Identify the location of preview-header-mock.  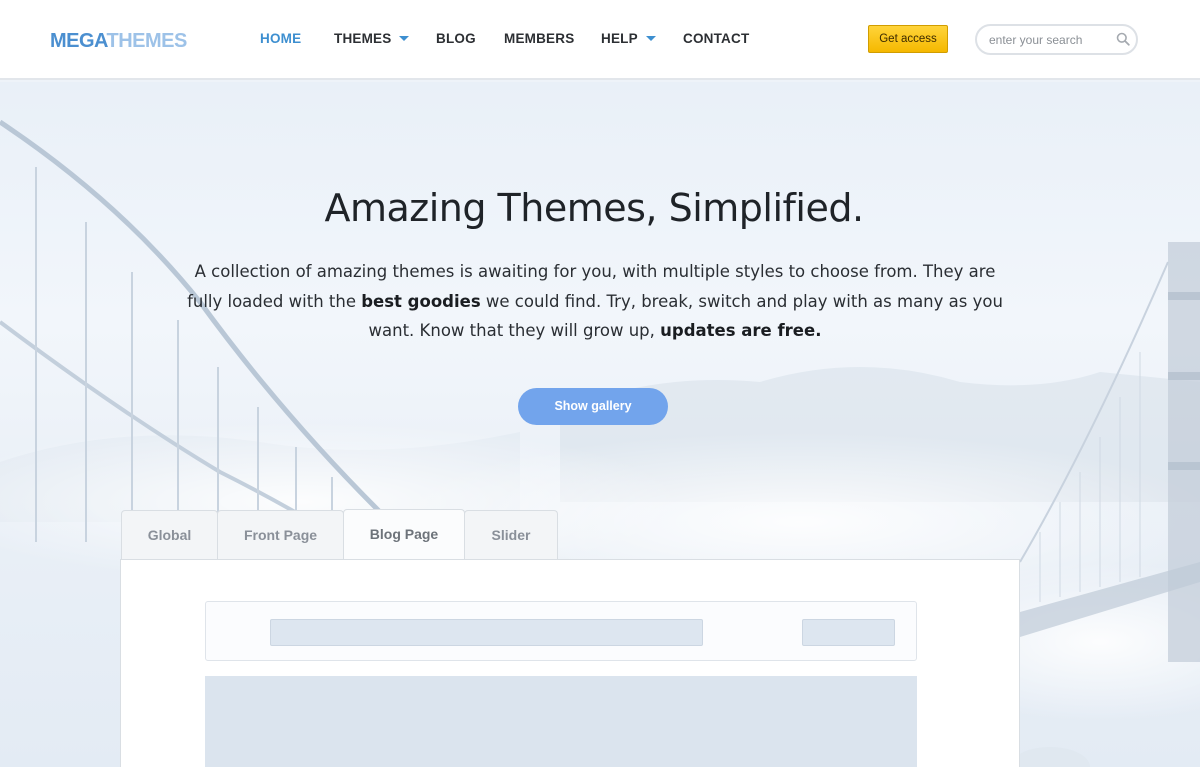
(561, 631).